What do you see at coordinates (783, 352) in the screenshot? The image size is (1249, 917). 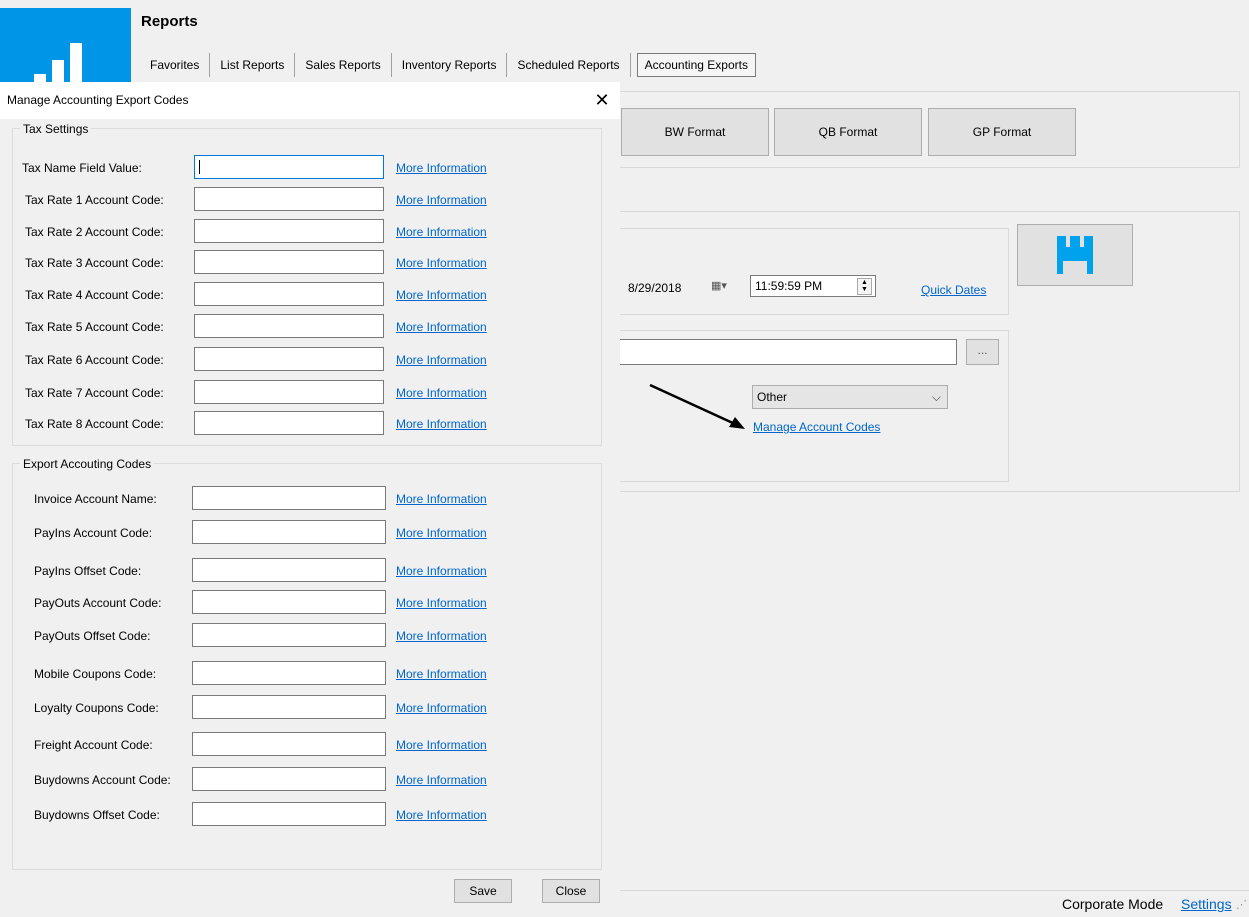 I see `export-path-input` at bounding box center [783, 352].